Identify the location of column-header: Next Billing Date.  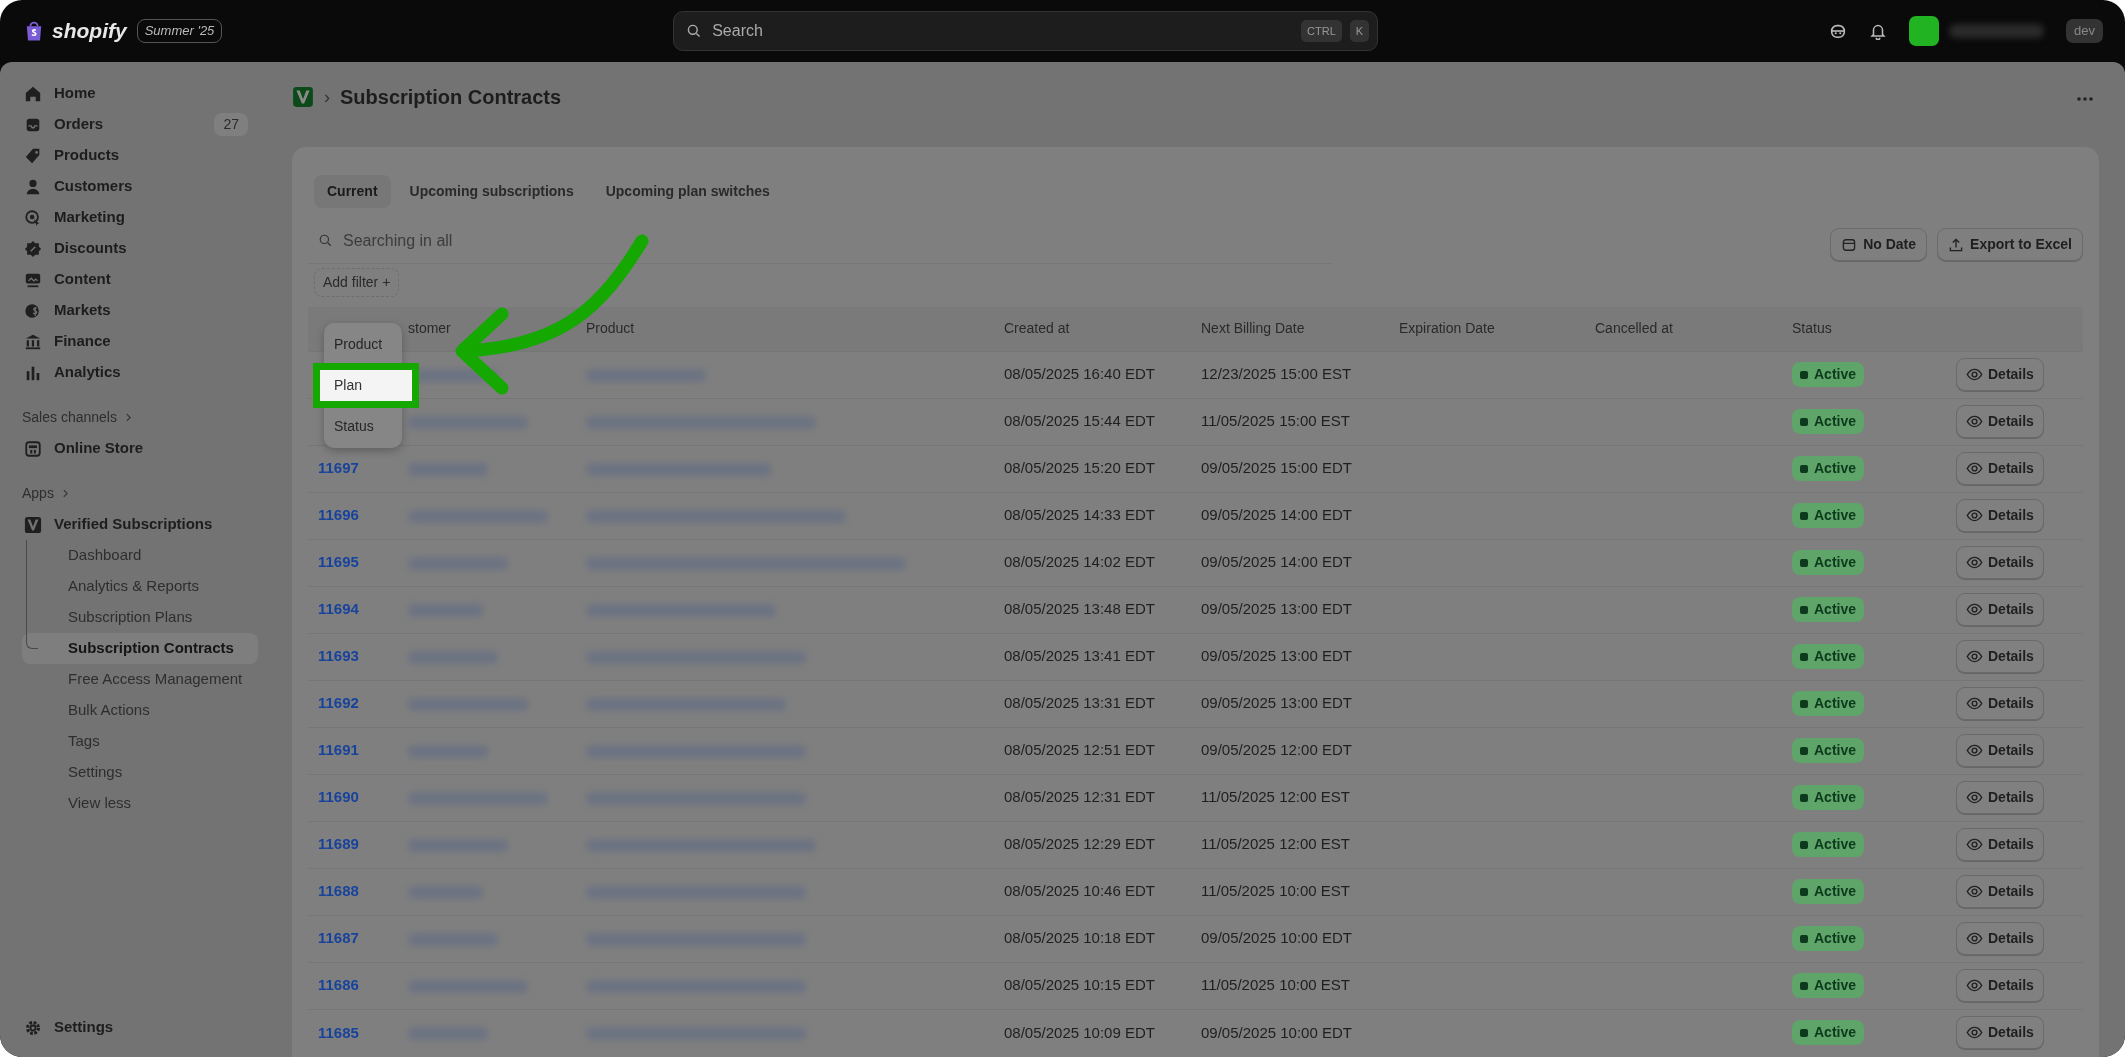
(1253, 328).